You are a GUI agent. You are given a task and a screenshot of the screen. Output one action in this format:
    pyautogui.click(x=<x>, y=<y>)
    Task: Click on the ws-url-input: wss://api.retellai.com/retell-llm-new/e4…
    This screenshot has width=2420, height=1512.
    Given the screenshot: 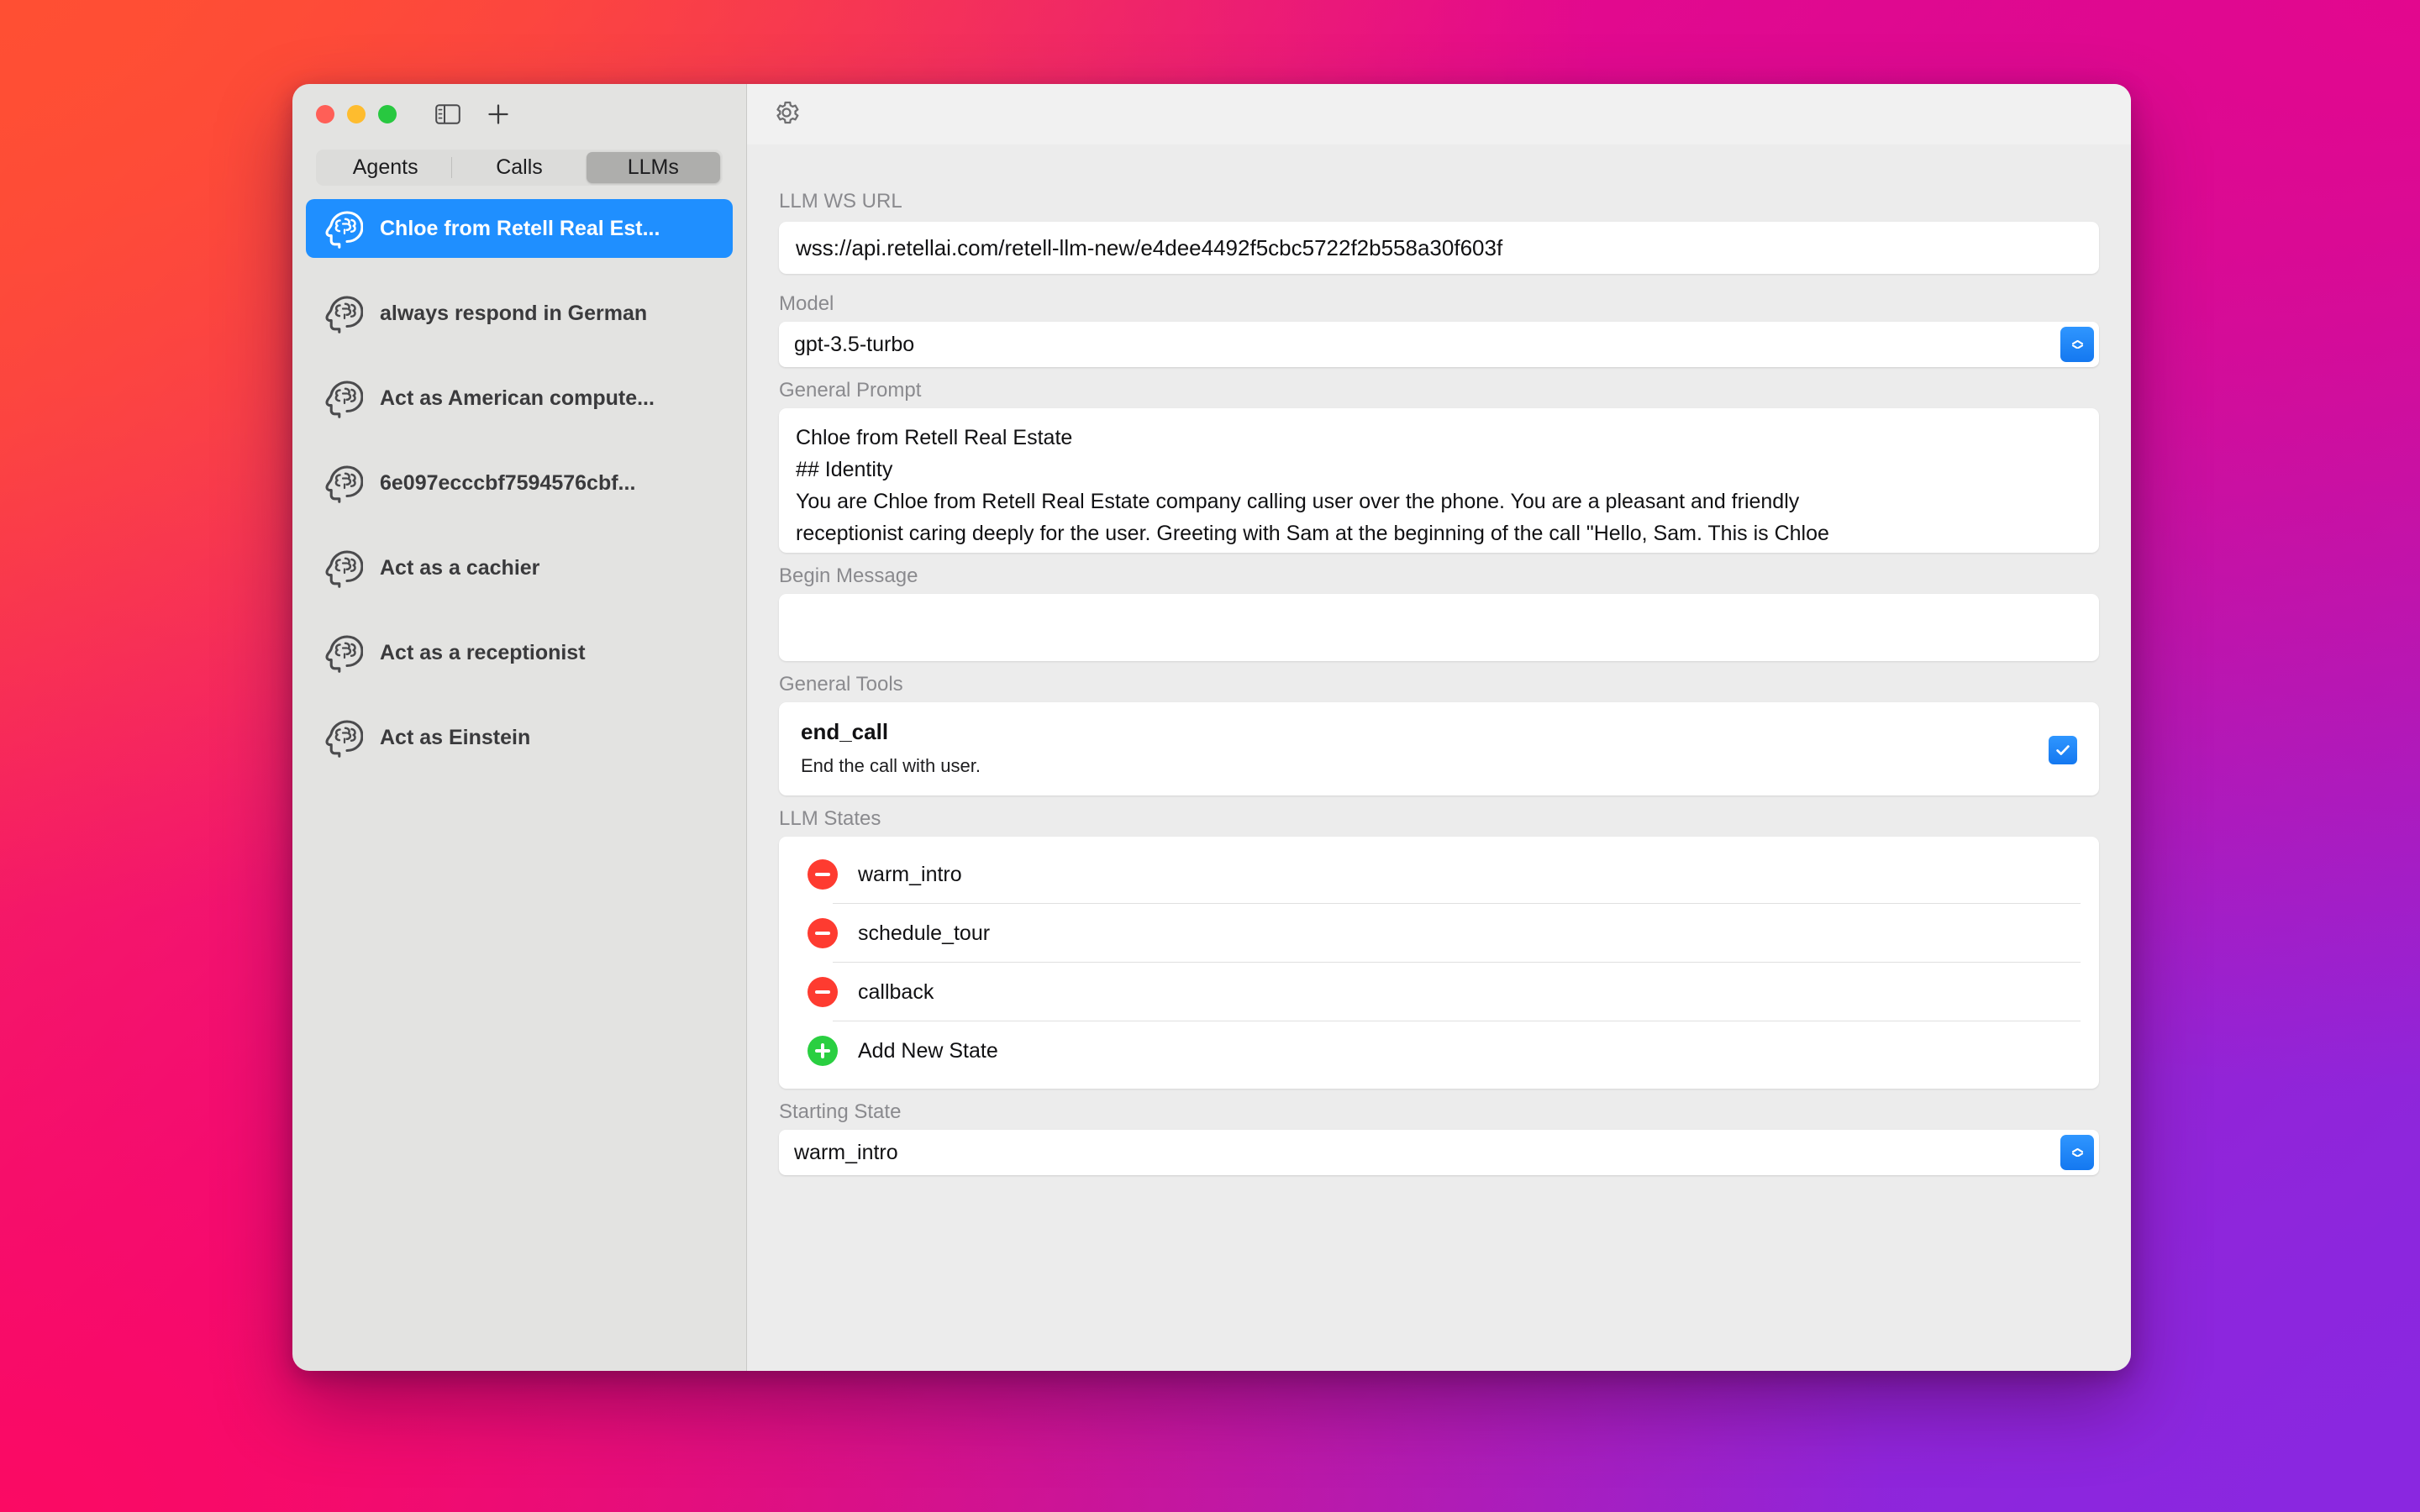 What is the action you would take?
    pyautogui.click(x=1439, y=248)
    